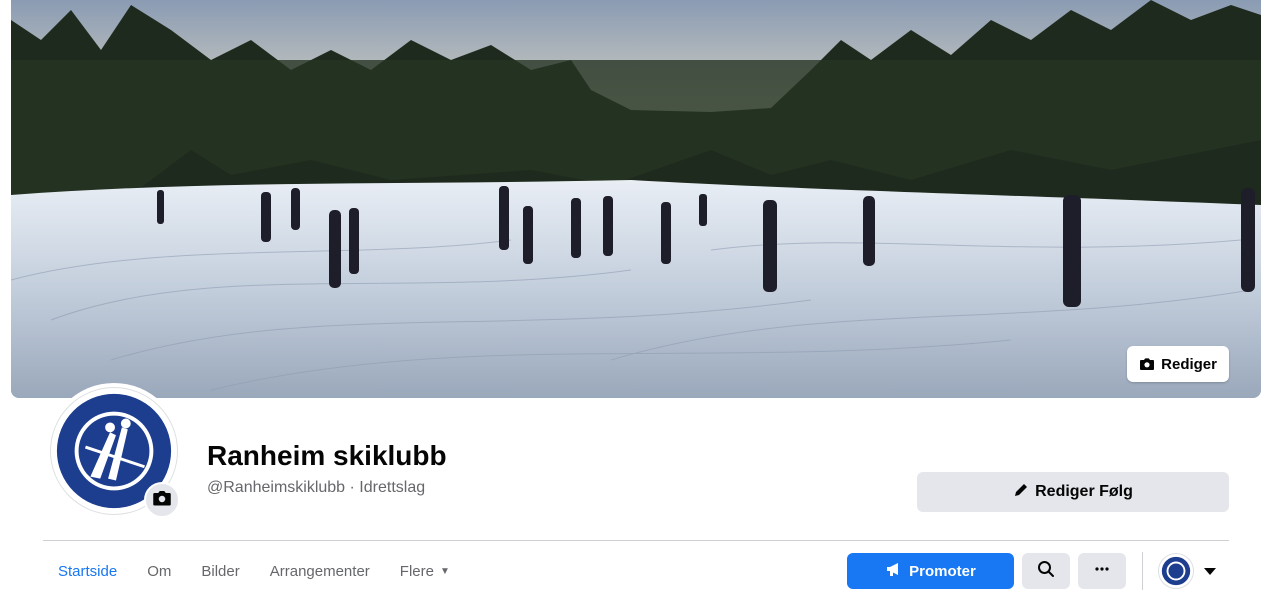  What do you see at coordinates (114, 451) in the screenshot?
I see `profile-avatar` at bounding box center [114, 451].